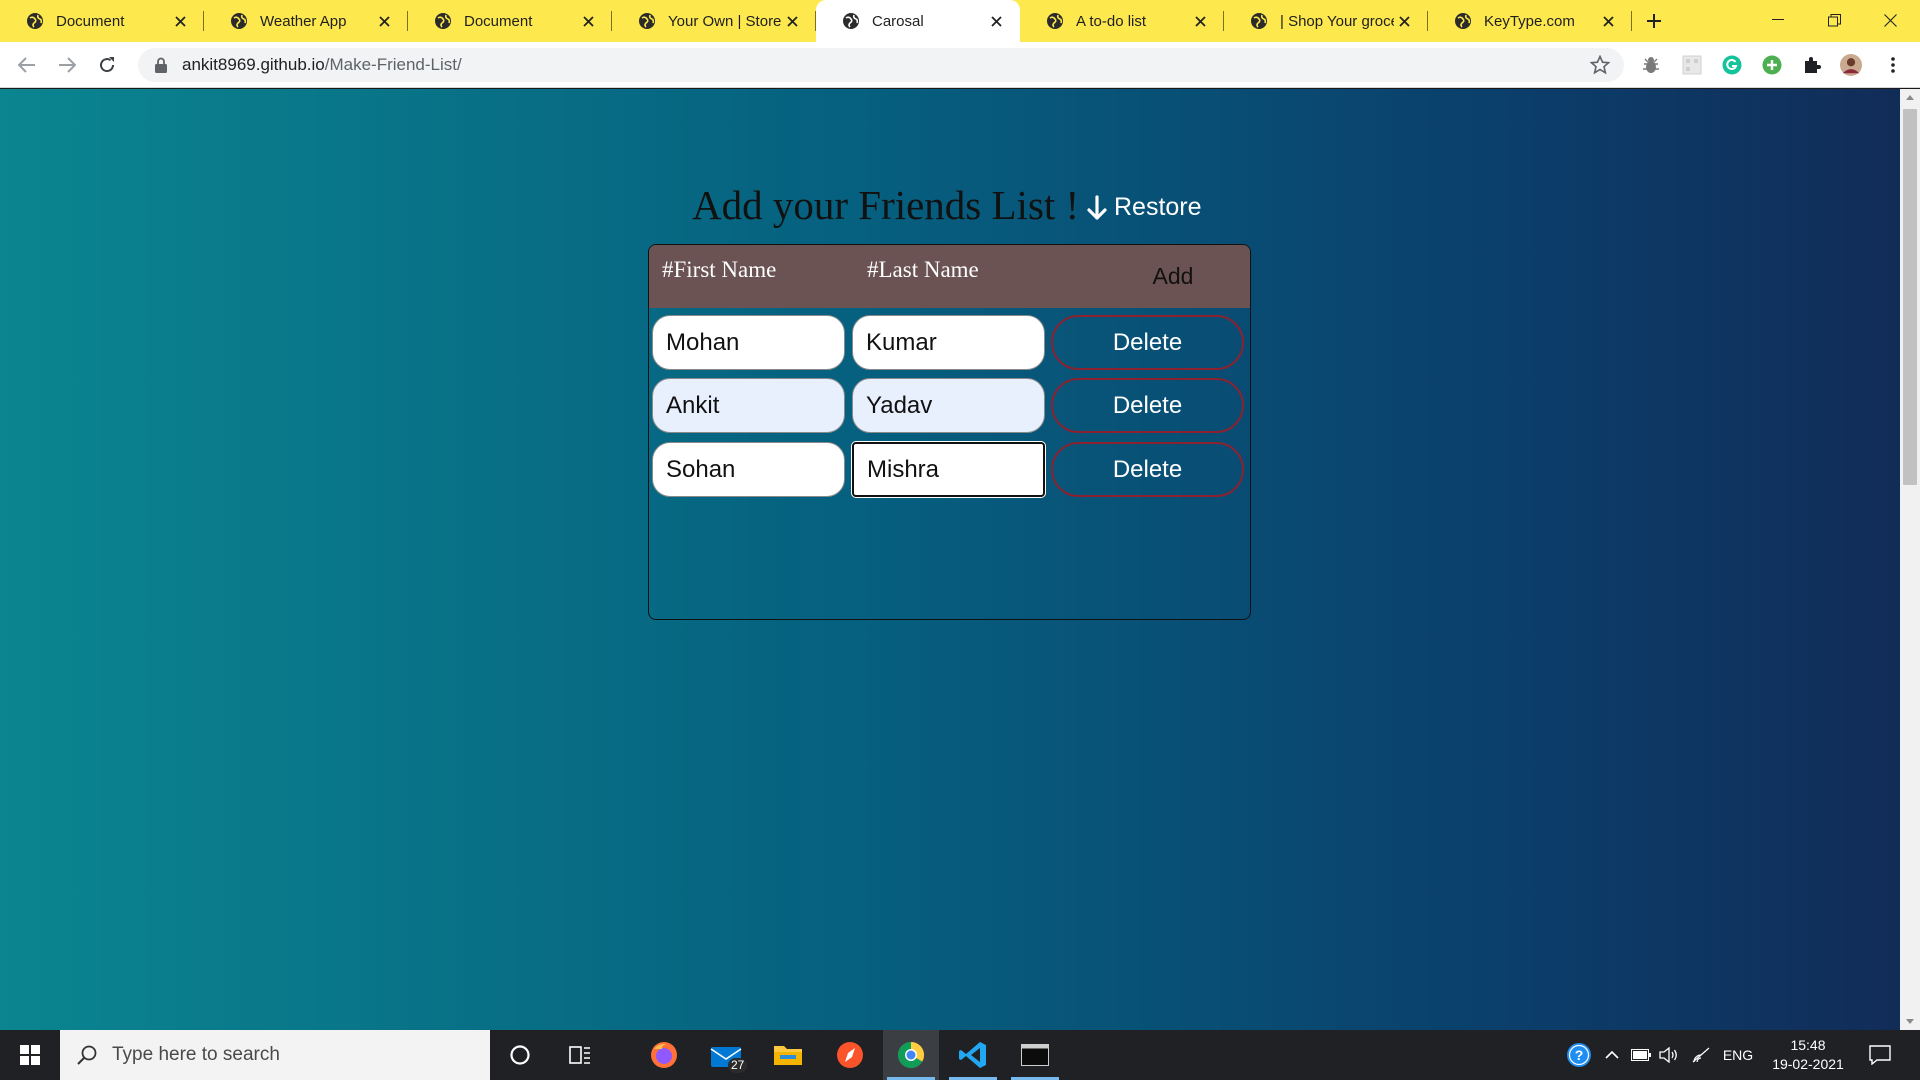 The height and width of the screenshot is (1080, 1920). I want to click on browser-tab-2: Weather App, so click(306, 21).